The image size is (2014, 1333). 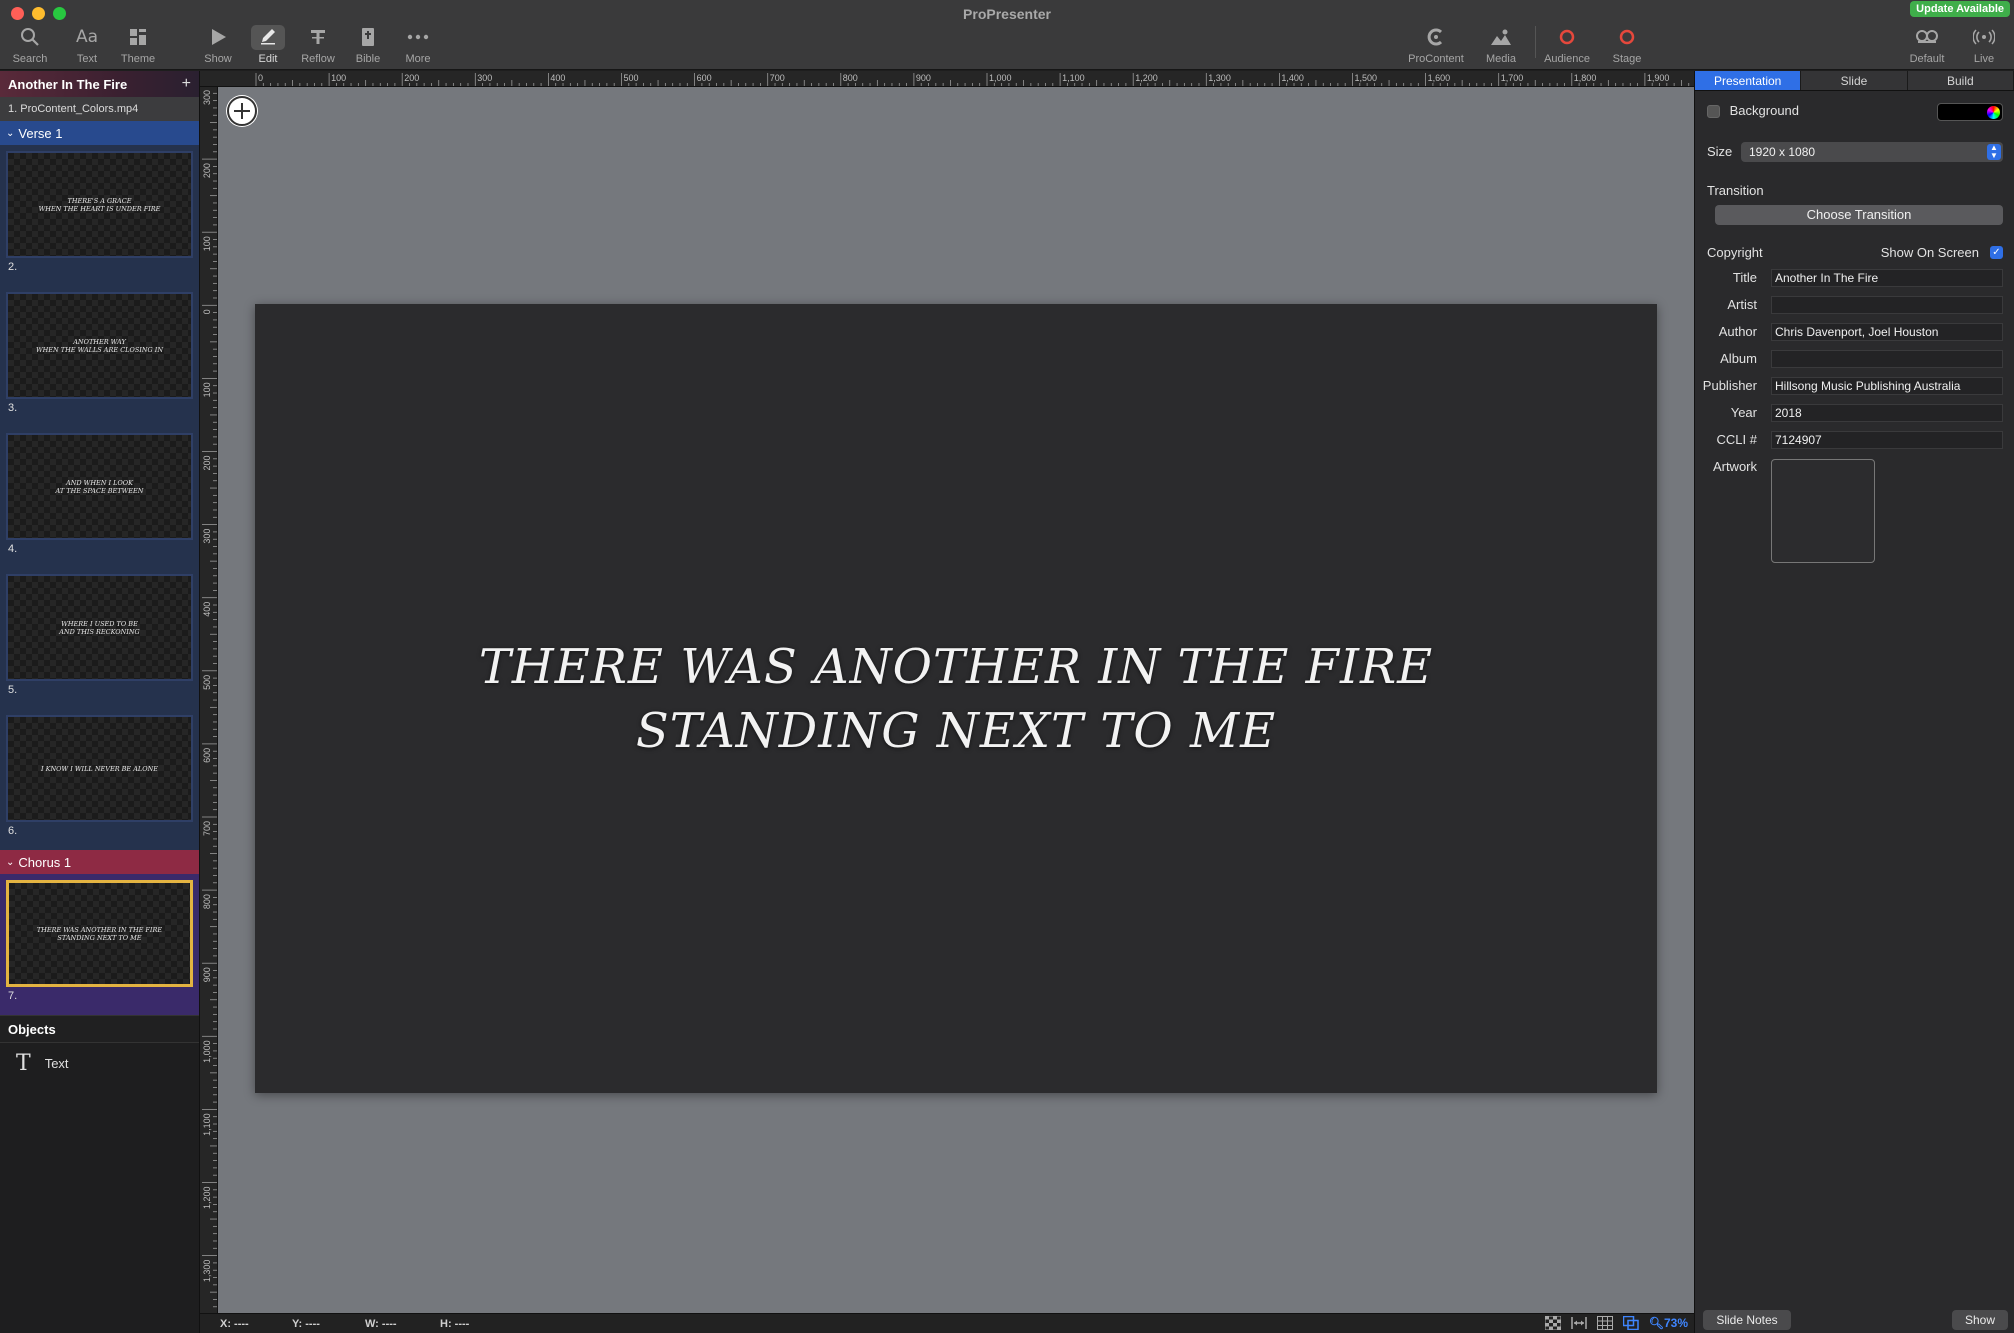 I want to click on year-field: 2018, so click(x=1887, y=413).